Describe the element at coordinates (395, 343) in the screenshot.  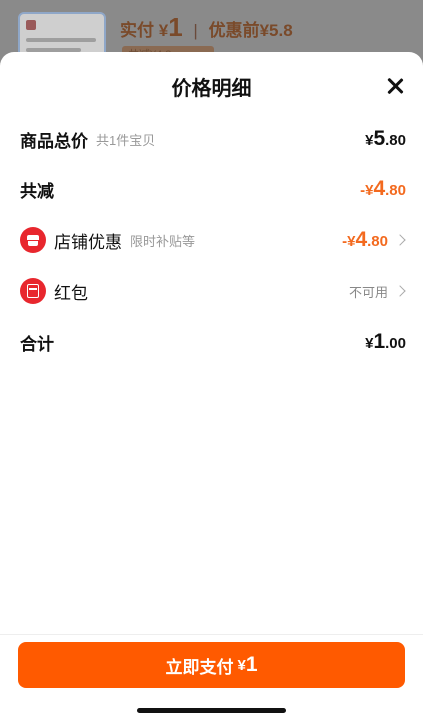
I see `amount-dec: .00` at that location.